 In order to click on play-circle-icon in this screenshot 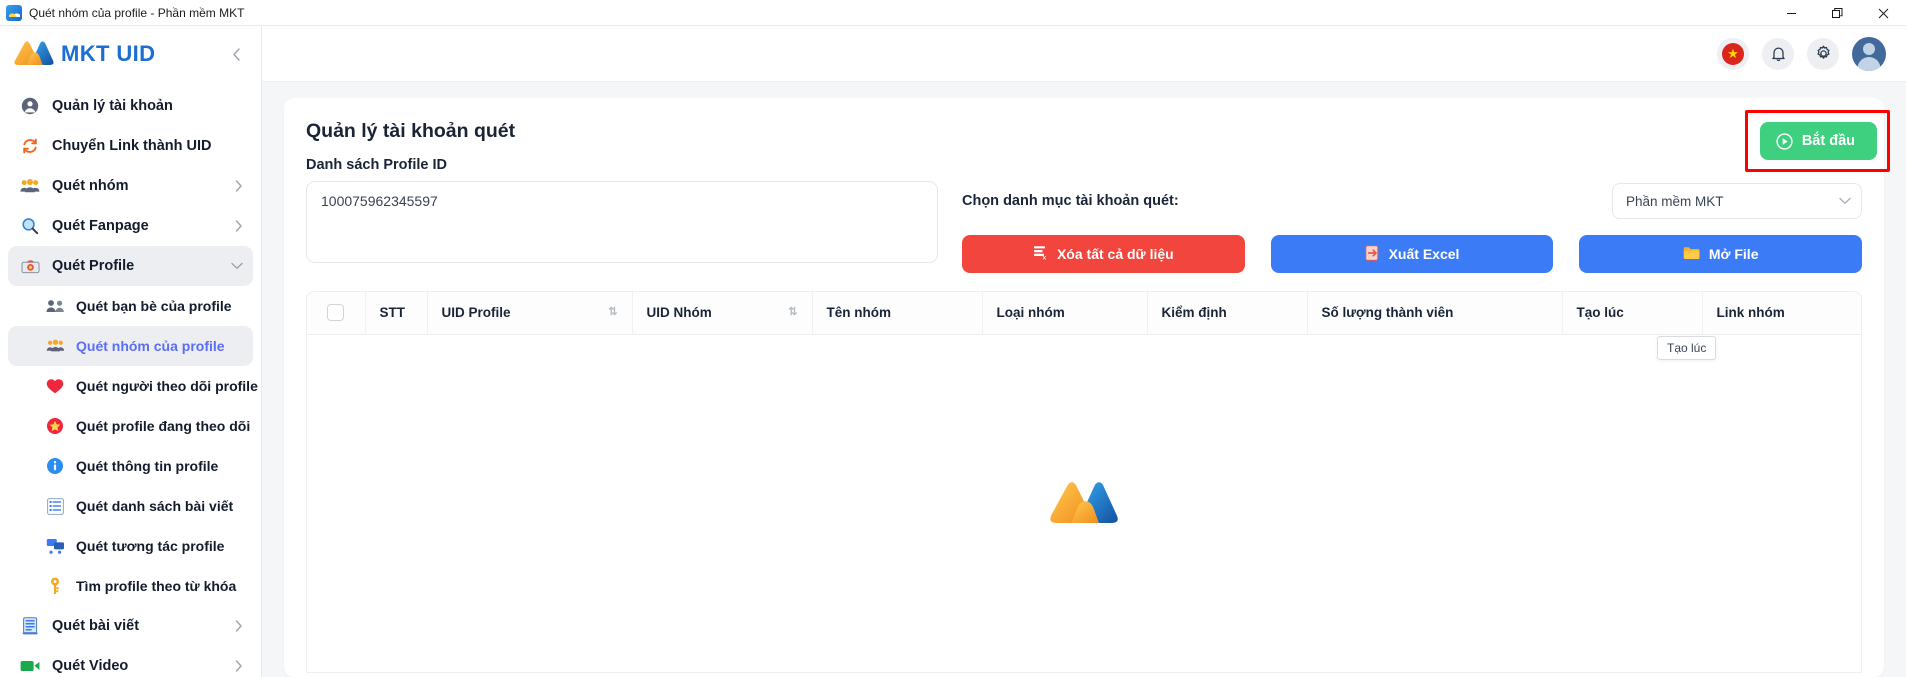, I will do `click(1784, 141)`.